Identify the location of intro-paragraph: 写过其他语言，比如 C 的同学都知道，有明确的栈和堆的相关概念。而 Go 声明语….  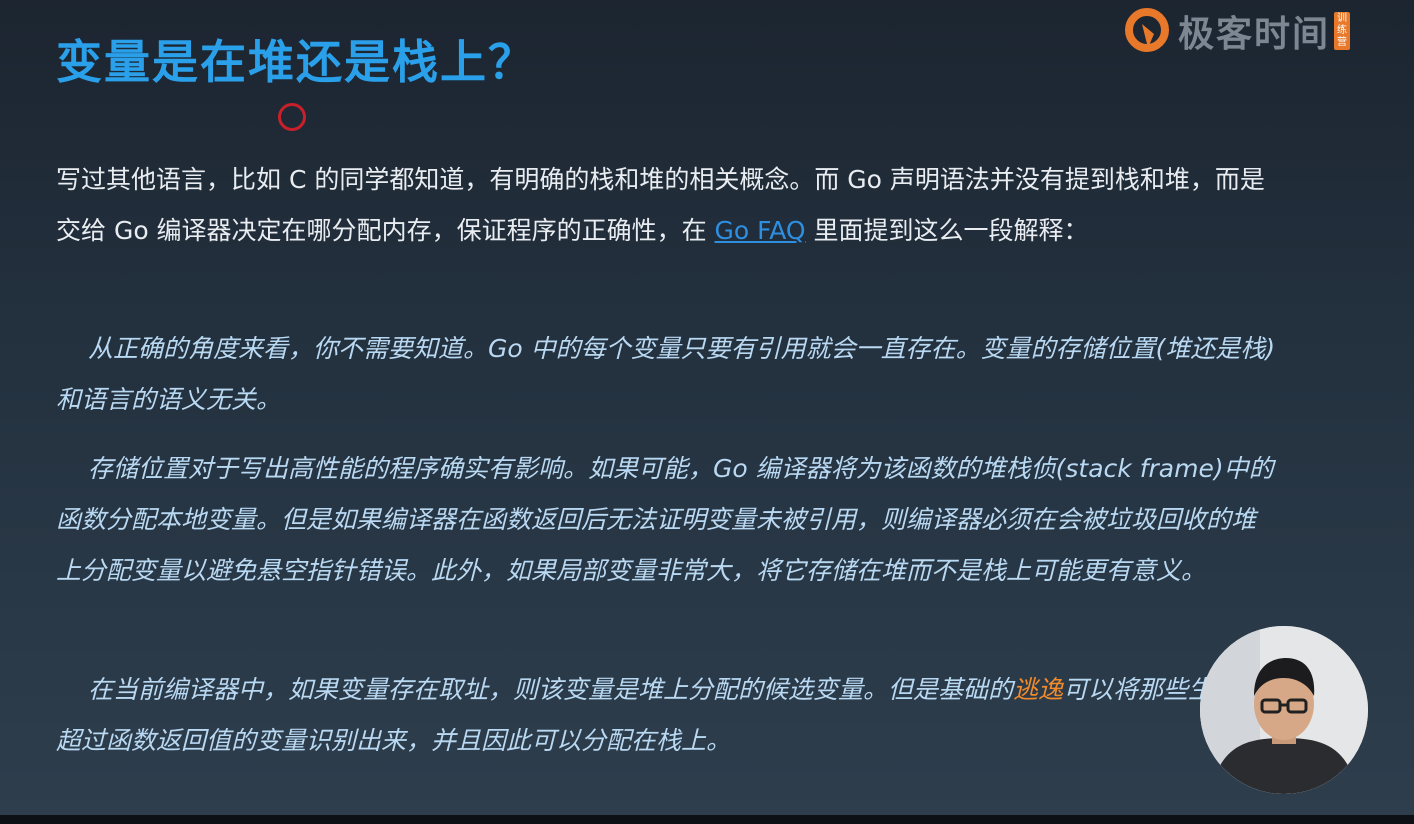
(666, 205).